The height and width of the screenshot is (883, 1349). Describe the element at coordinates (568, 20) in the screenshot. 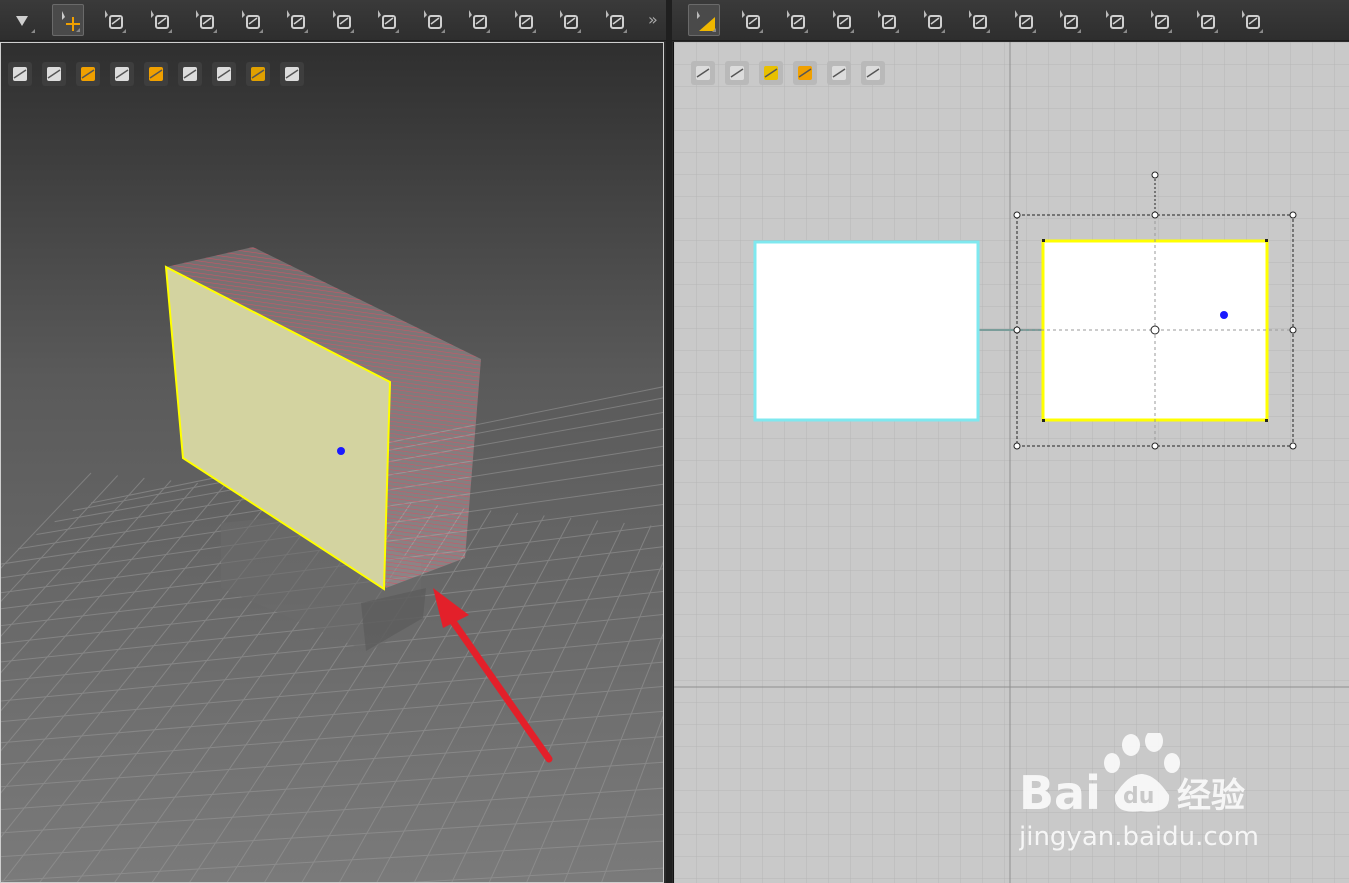

I see `button-tool-tool-button` at that location.